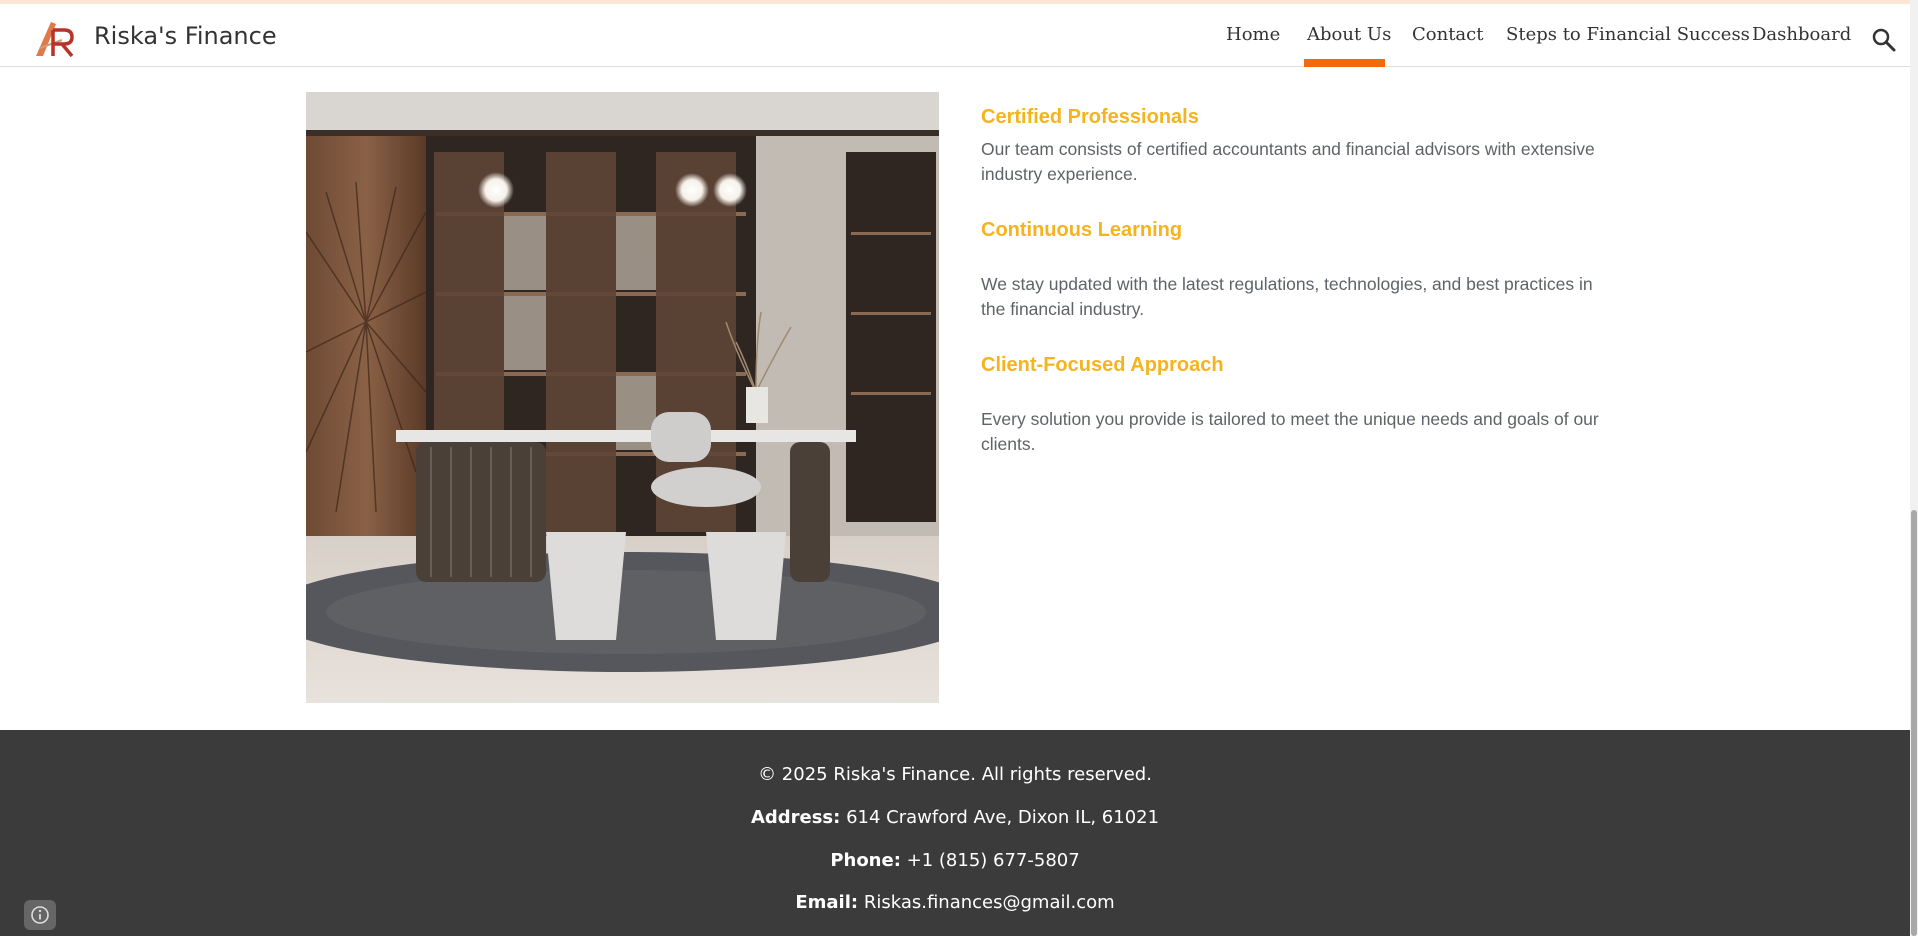  I want to click on active-nav-indicator, so click(1344, 63).